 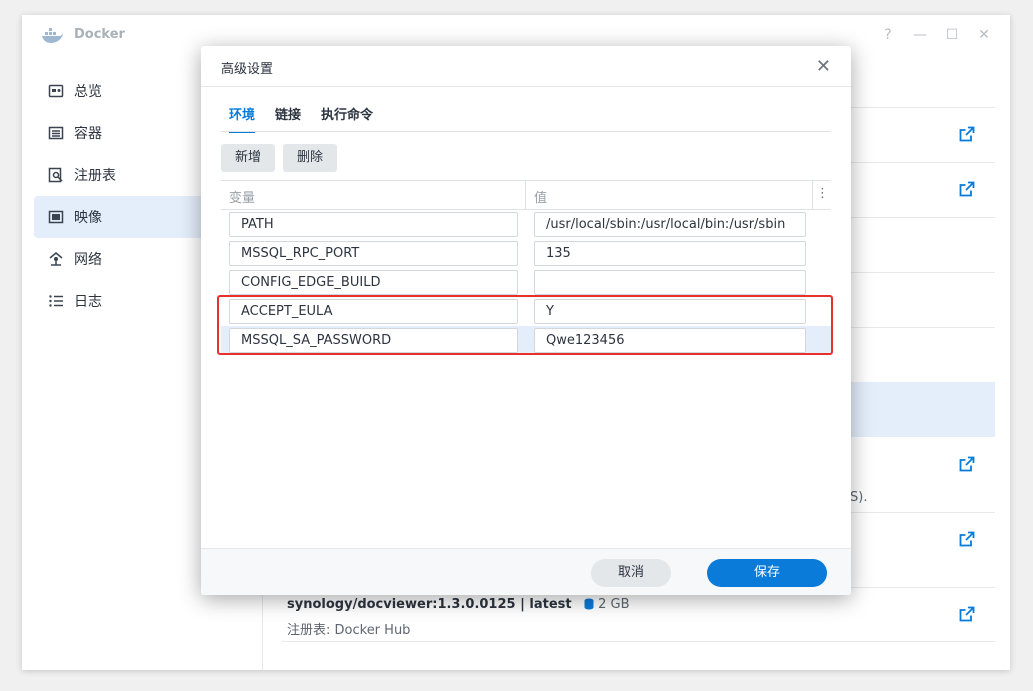 I want to click on sidebar-item-label: 总览, so click(x=88, y=92).